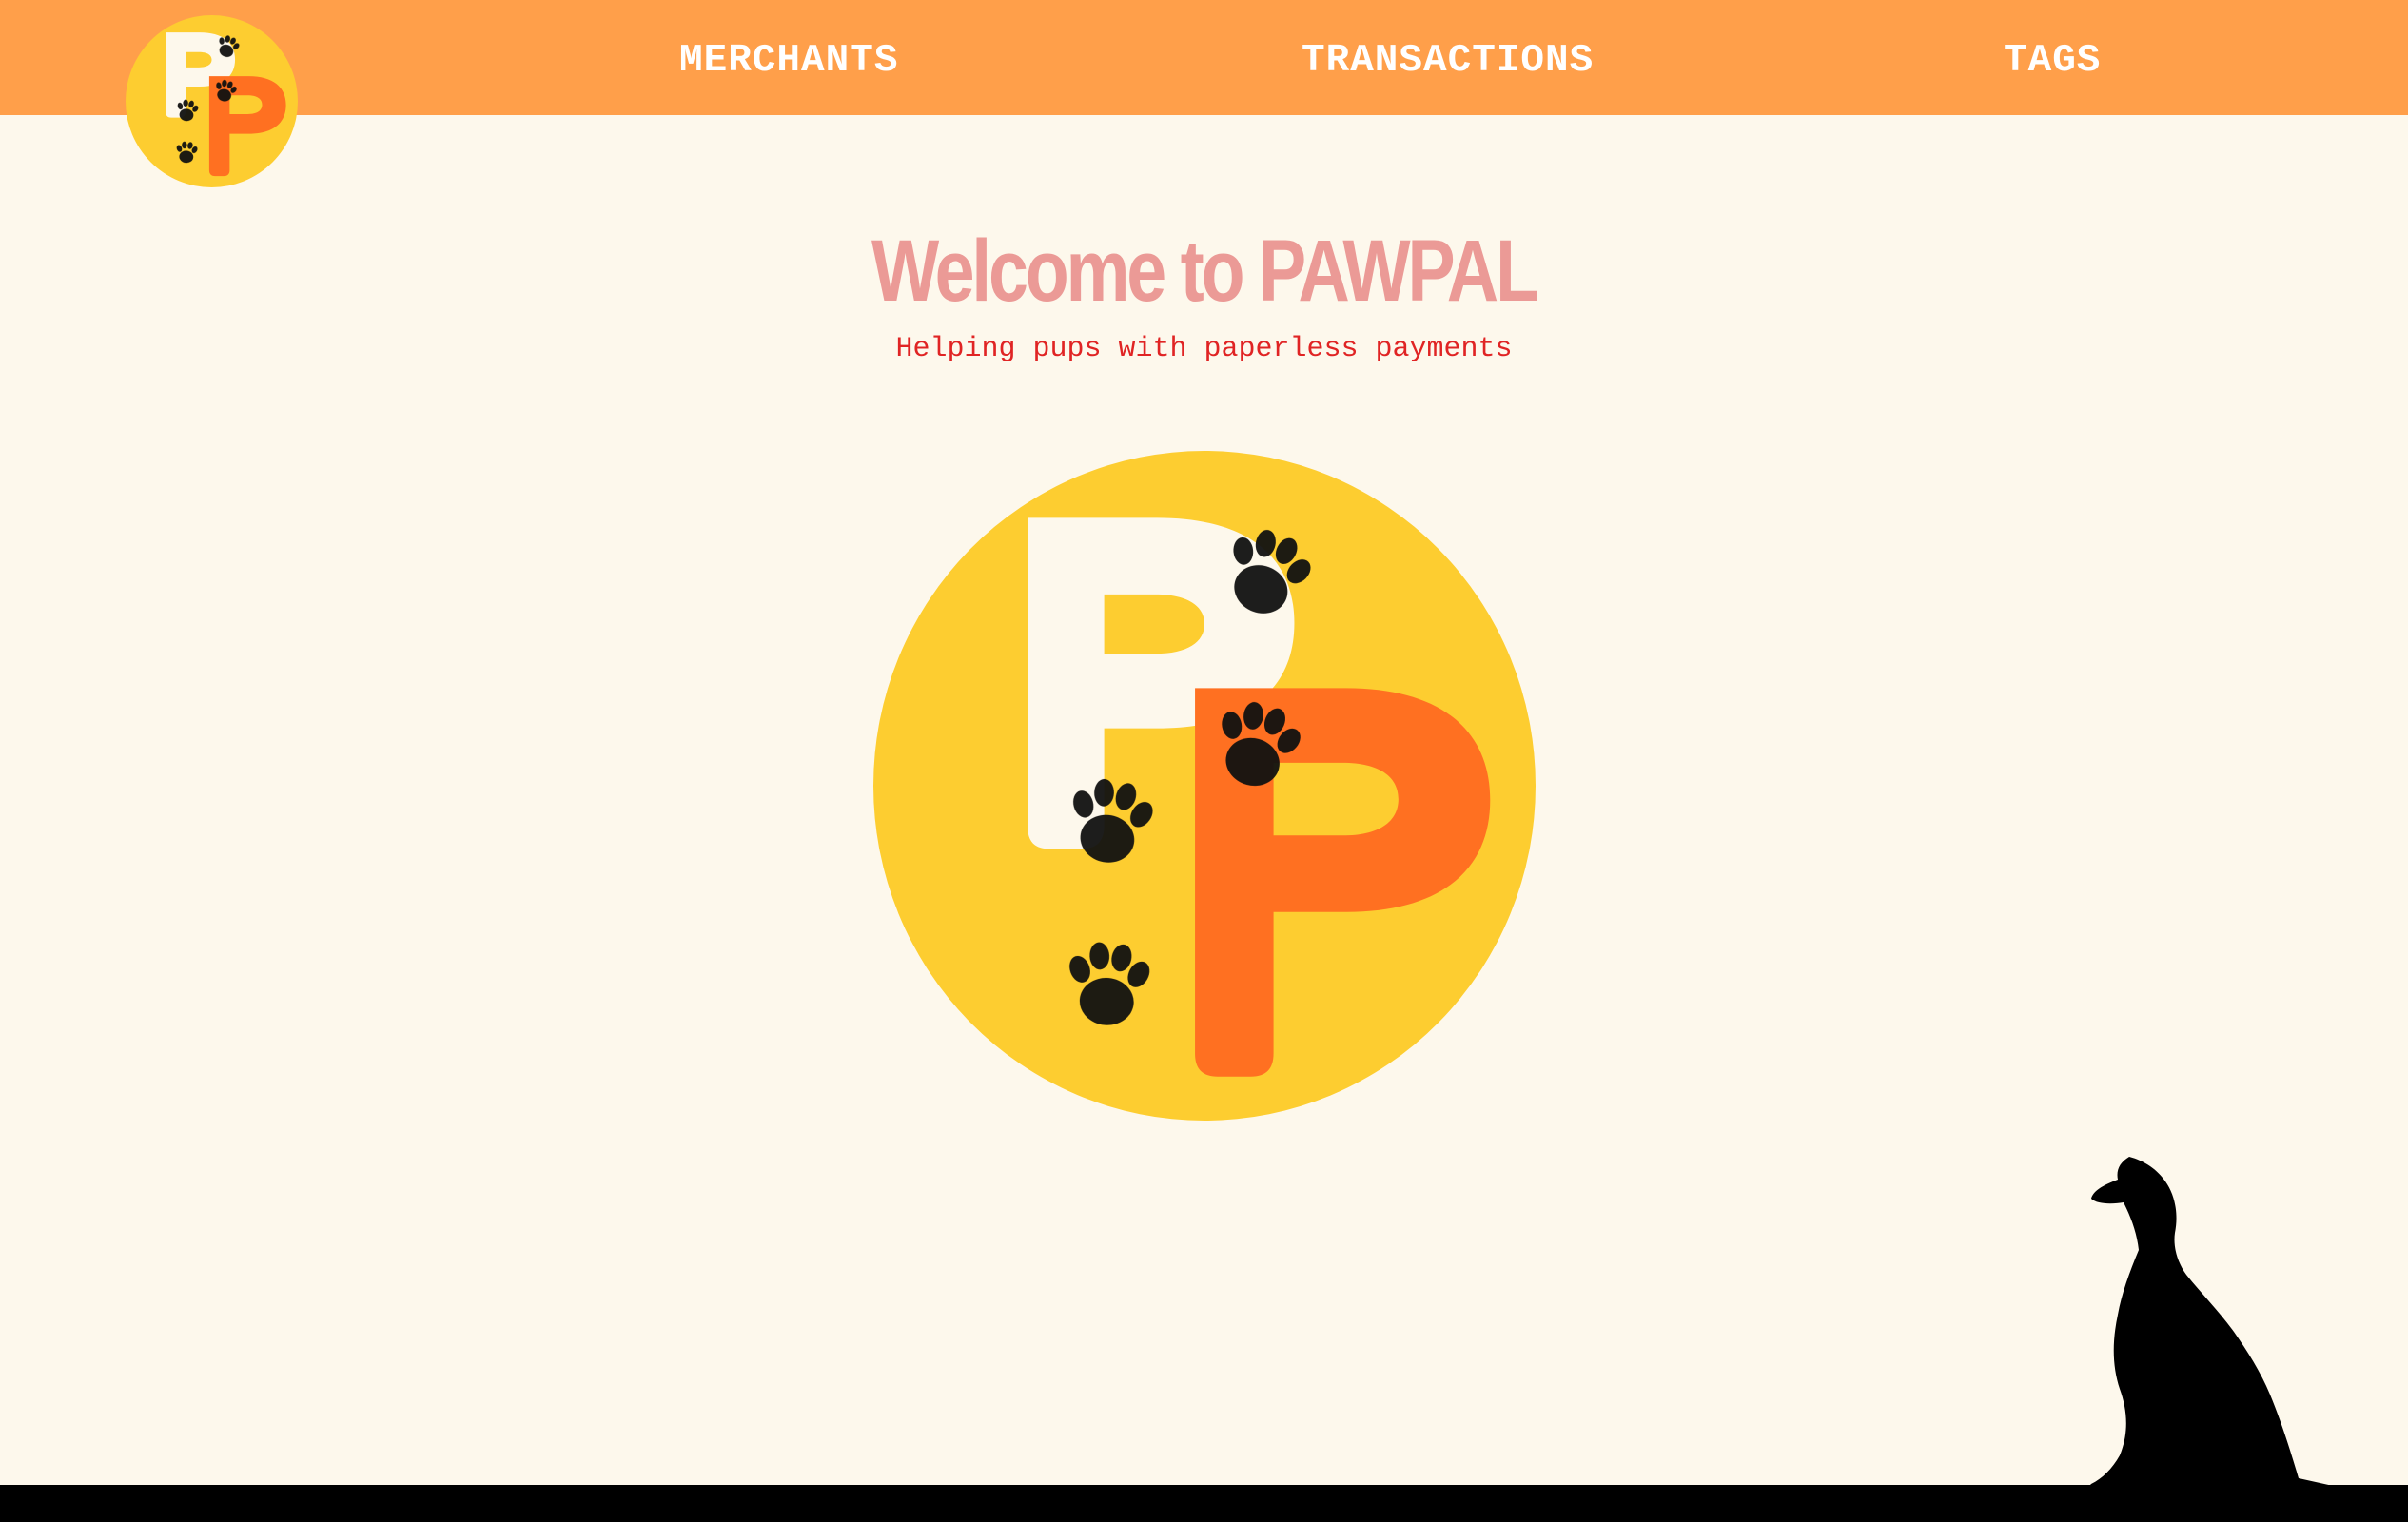 Image resolution: width=2408 pixels, height=1522 pixels. Describe the element at coordinates (1205, 271) in the screenshot. I see `page-title: Welcome to PAWPAL` at that location.